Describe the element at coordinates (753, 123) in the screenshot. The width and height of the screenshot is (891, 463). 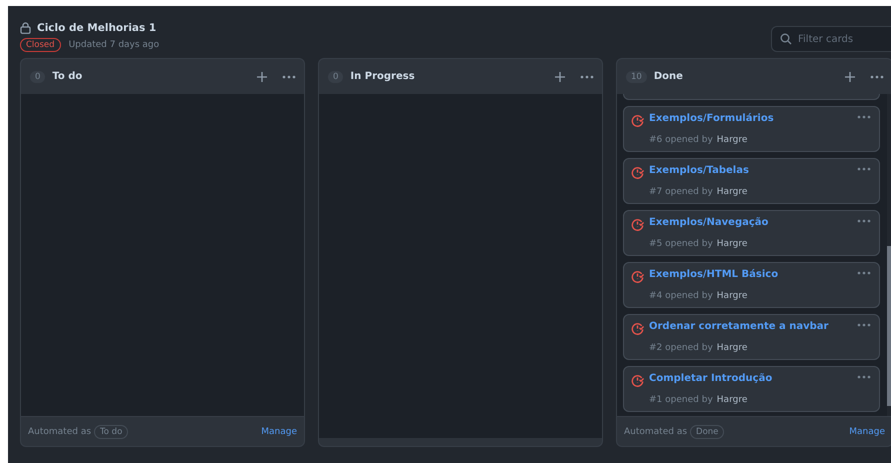
I see `issue-link: Exemplos/Formulários` at that location.